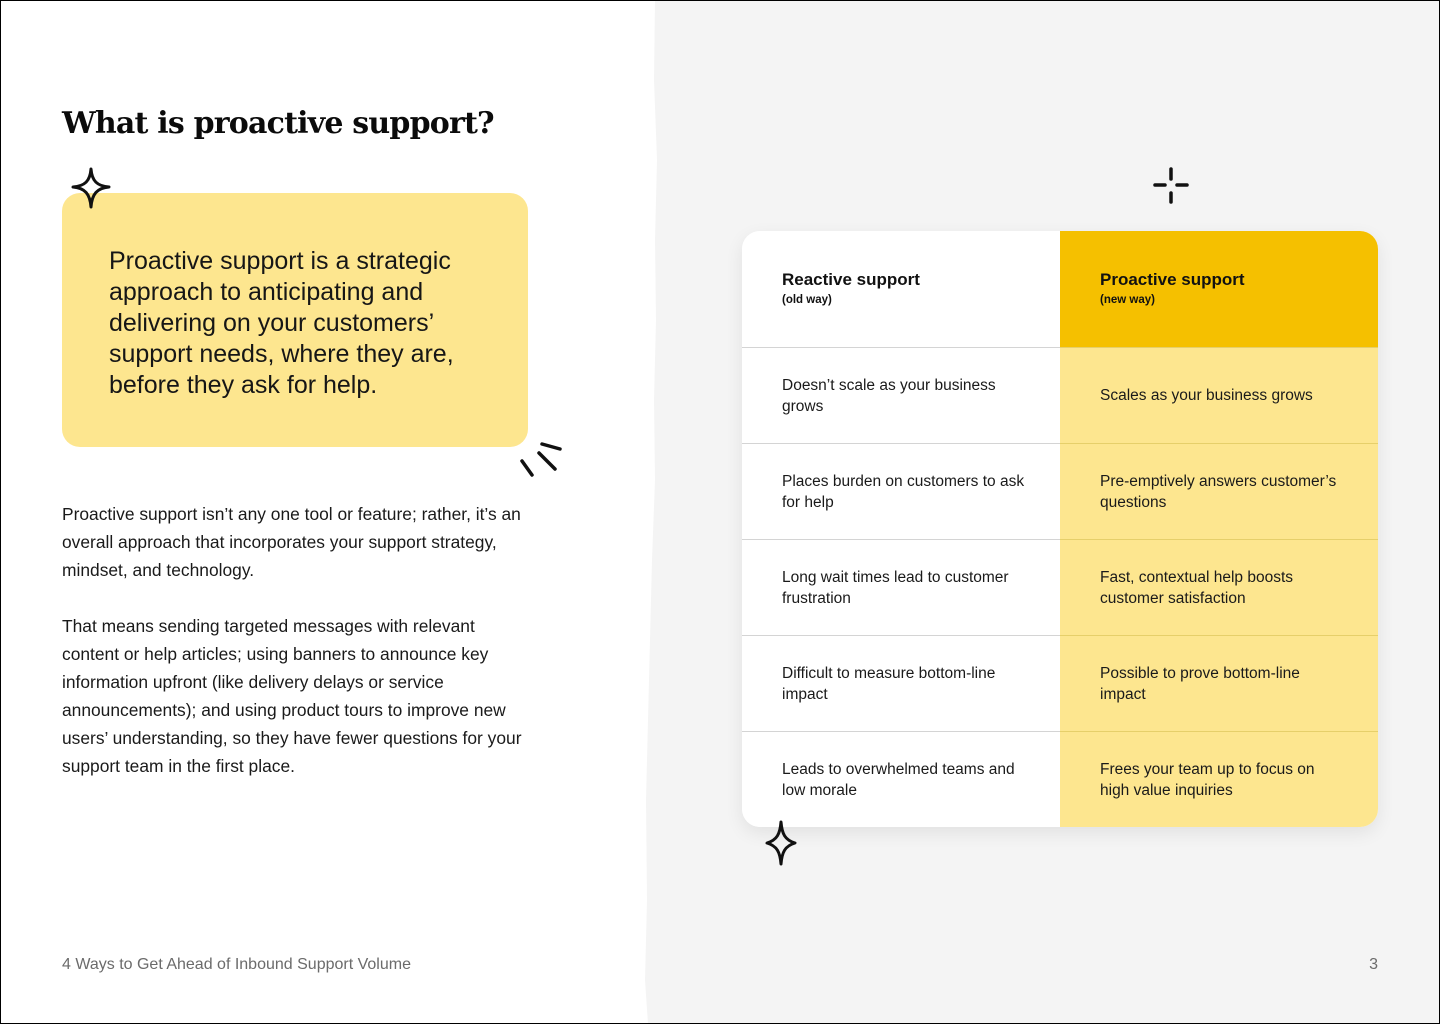 This screenshot has height=1024, width=1440. I want to click on proactive-subtitle: (new way), so click(1127, 300).